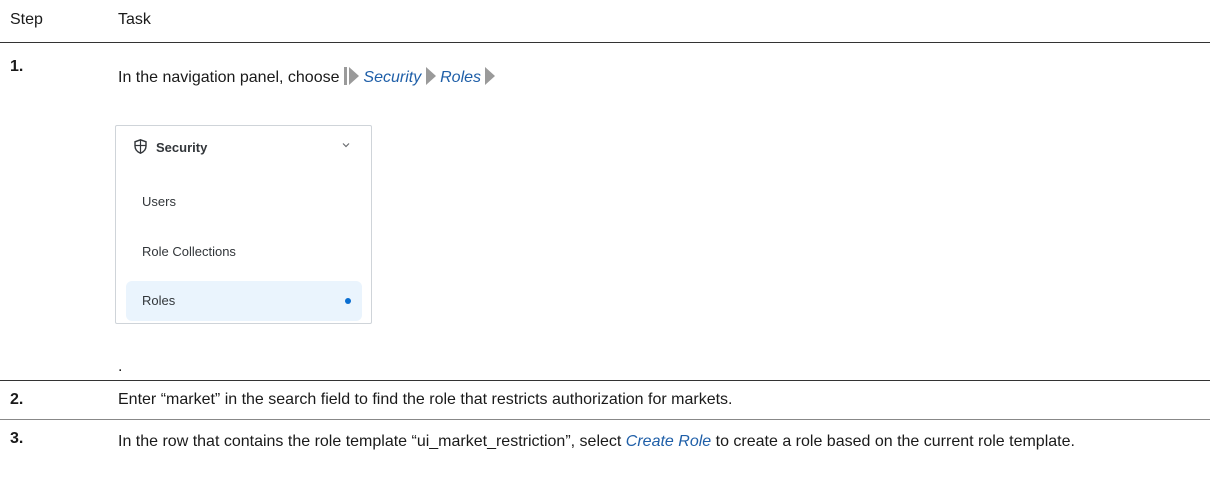 The image size is (1210, 498). I want to click on nav-item-users: Users, so click(244, 202).